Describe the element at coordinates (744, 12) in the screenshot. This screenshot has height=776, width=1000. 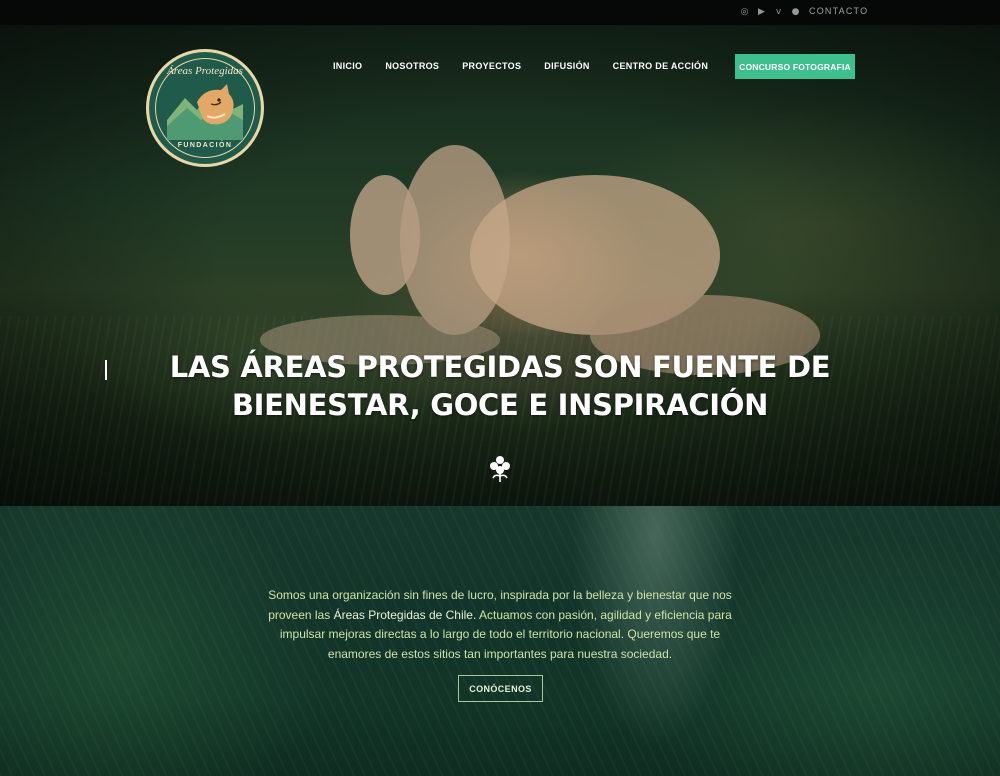
I see `instagram-icon: ◎` at that location.